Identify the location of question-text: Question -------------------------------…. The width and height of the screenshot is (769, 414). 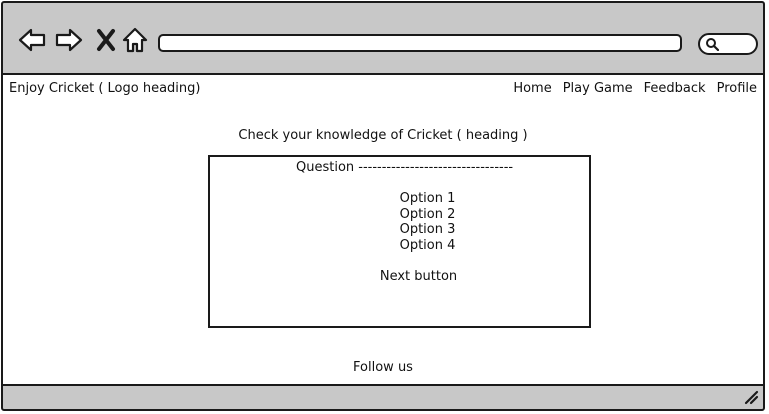
(405, 167).